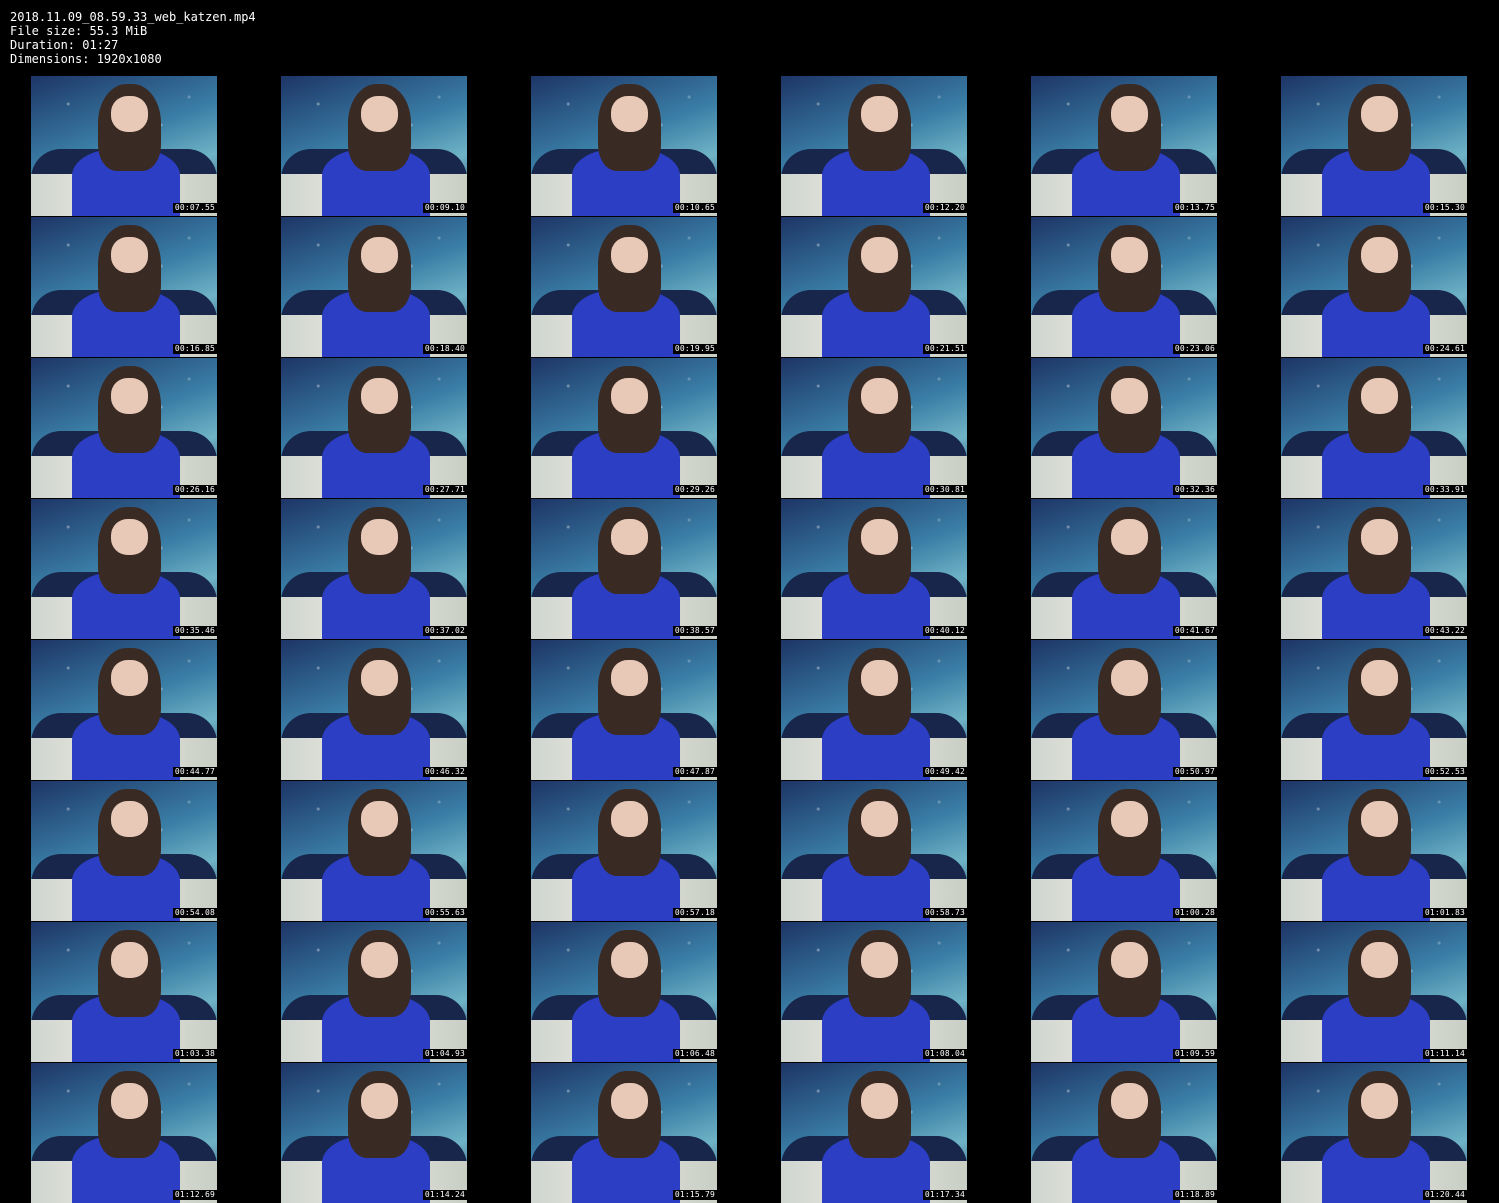 The width and height of the screenshot is (1499, 1203). I want to click on video-thumbnail: 01:08.04, so click(874, 992).